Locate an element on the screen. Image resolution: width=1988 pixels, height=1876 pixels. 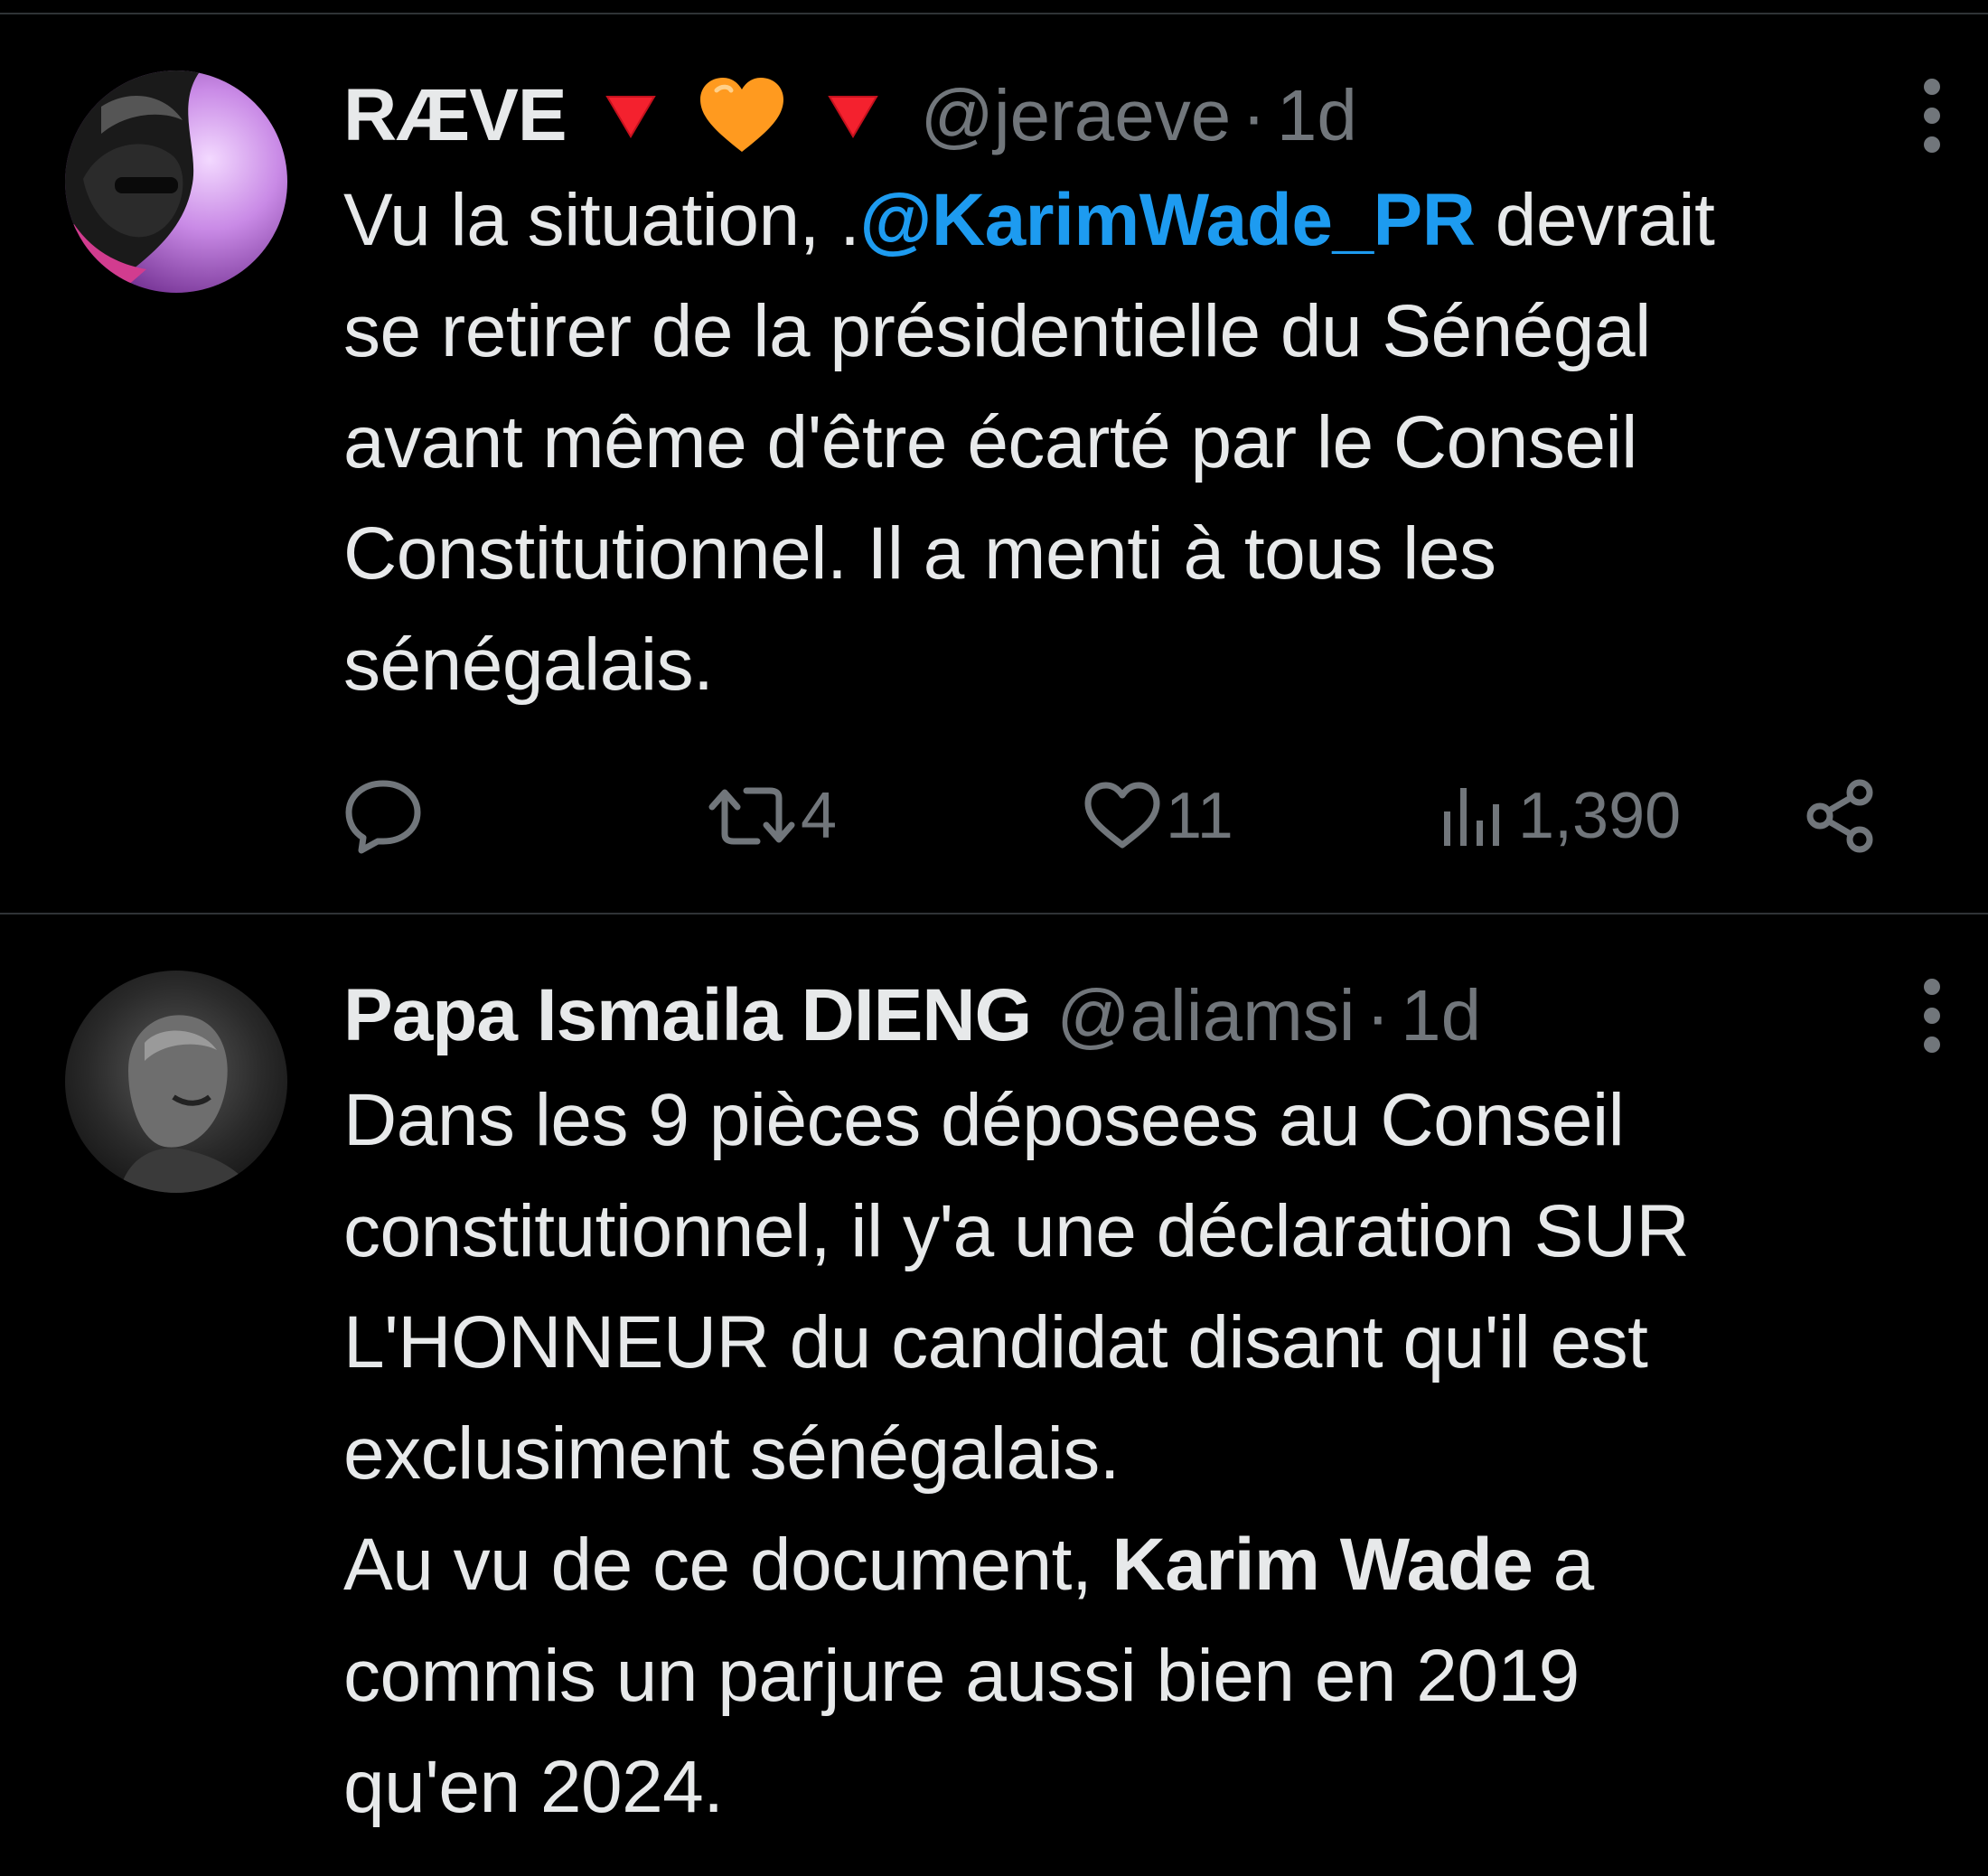
author-name: RÆVE is located at coordinates (455, 116).